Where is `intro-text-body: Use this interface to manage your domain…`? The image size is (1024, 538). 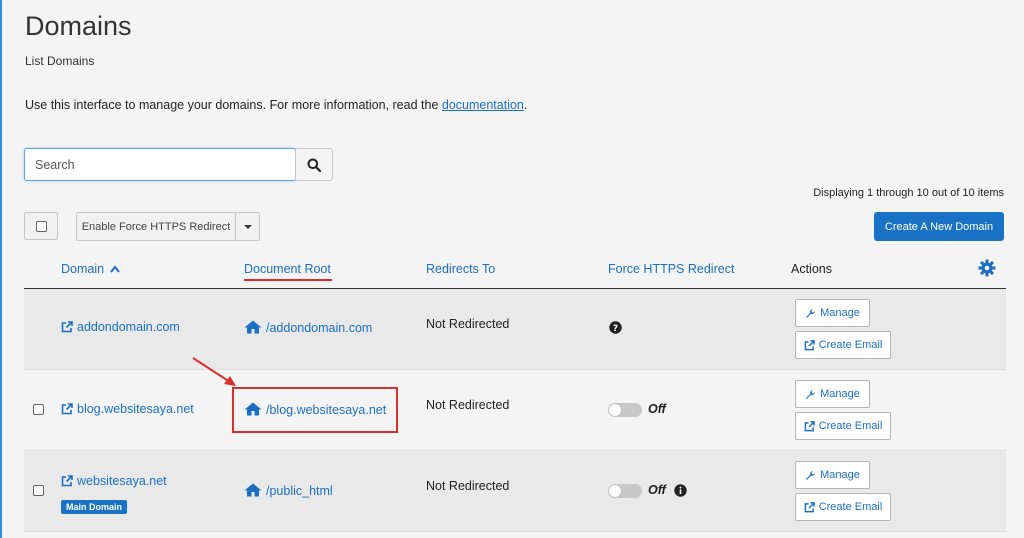 intro-text-body: Use this interface to manage your domain… is located at coordinates (233, 105).